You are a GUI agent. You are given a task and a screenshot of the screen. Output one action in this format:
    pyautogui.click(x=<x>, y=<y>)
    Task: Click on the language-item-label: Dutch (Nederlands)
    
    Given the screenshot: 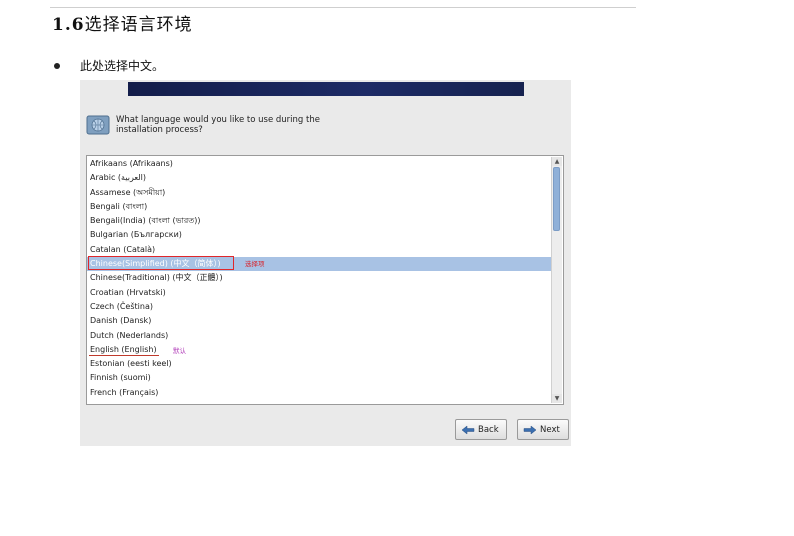 What is the action you would take?
    pyautogui.click(x=129, y=335)
    